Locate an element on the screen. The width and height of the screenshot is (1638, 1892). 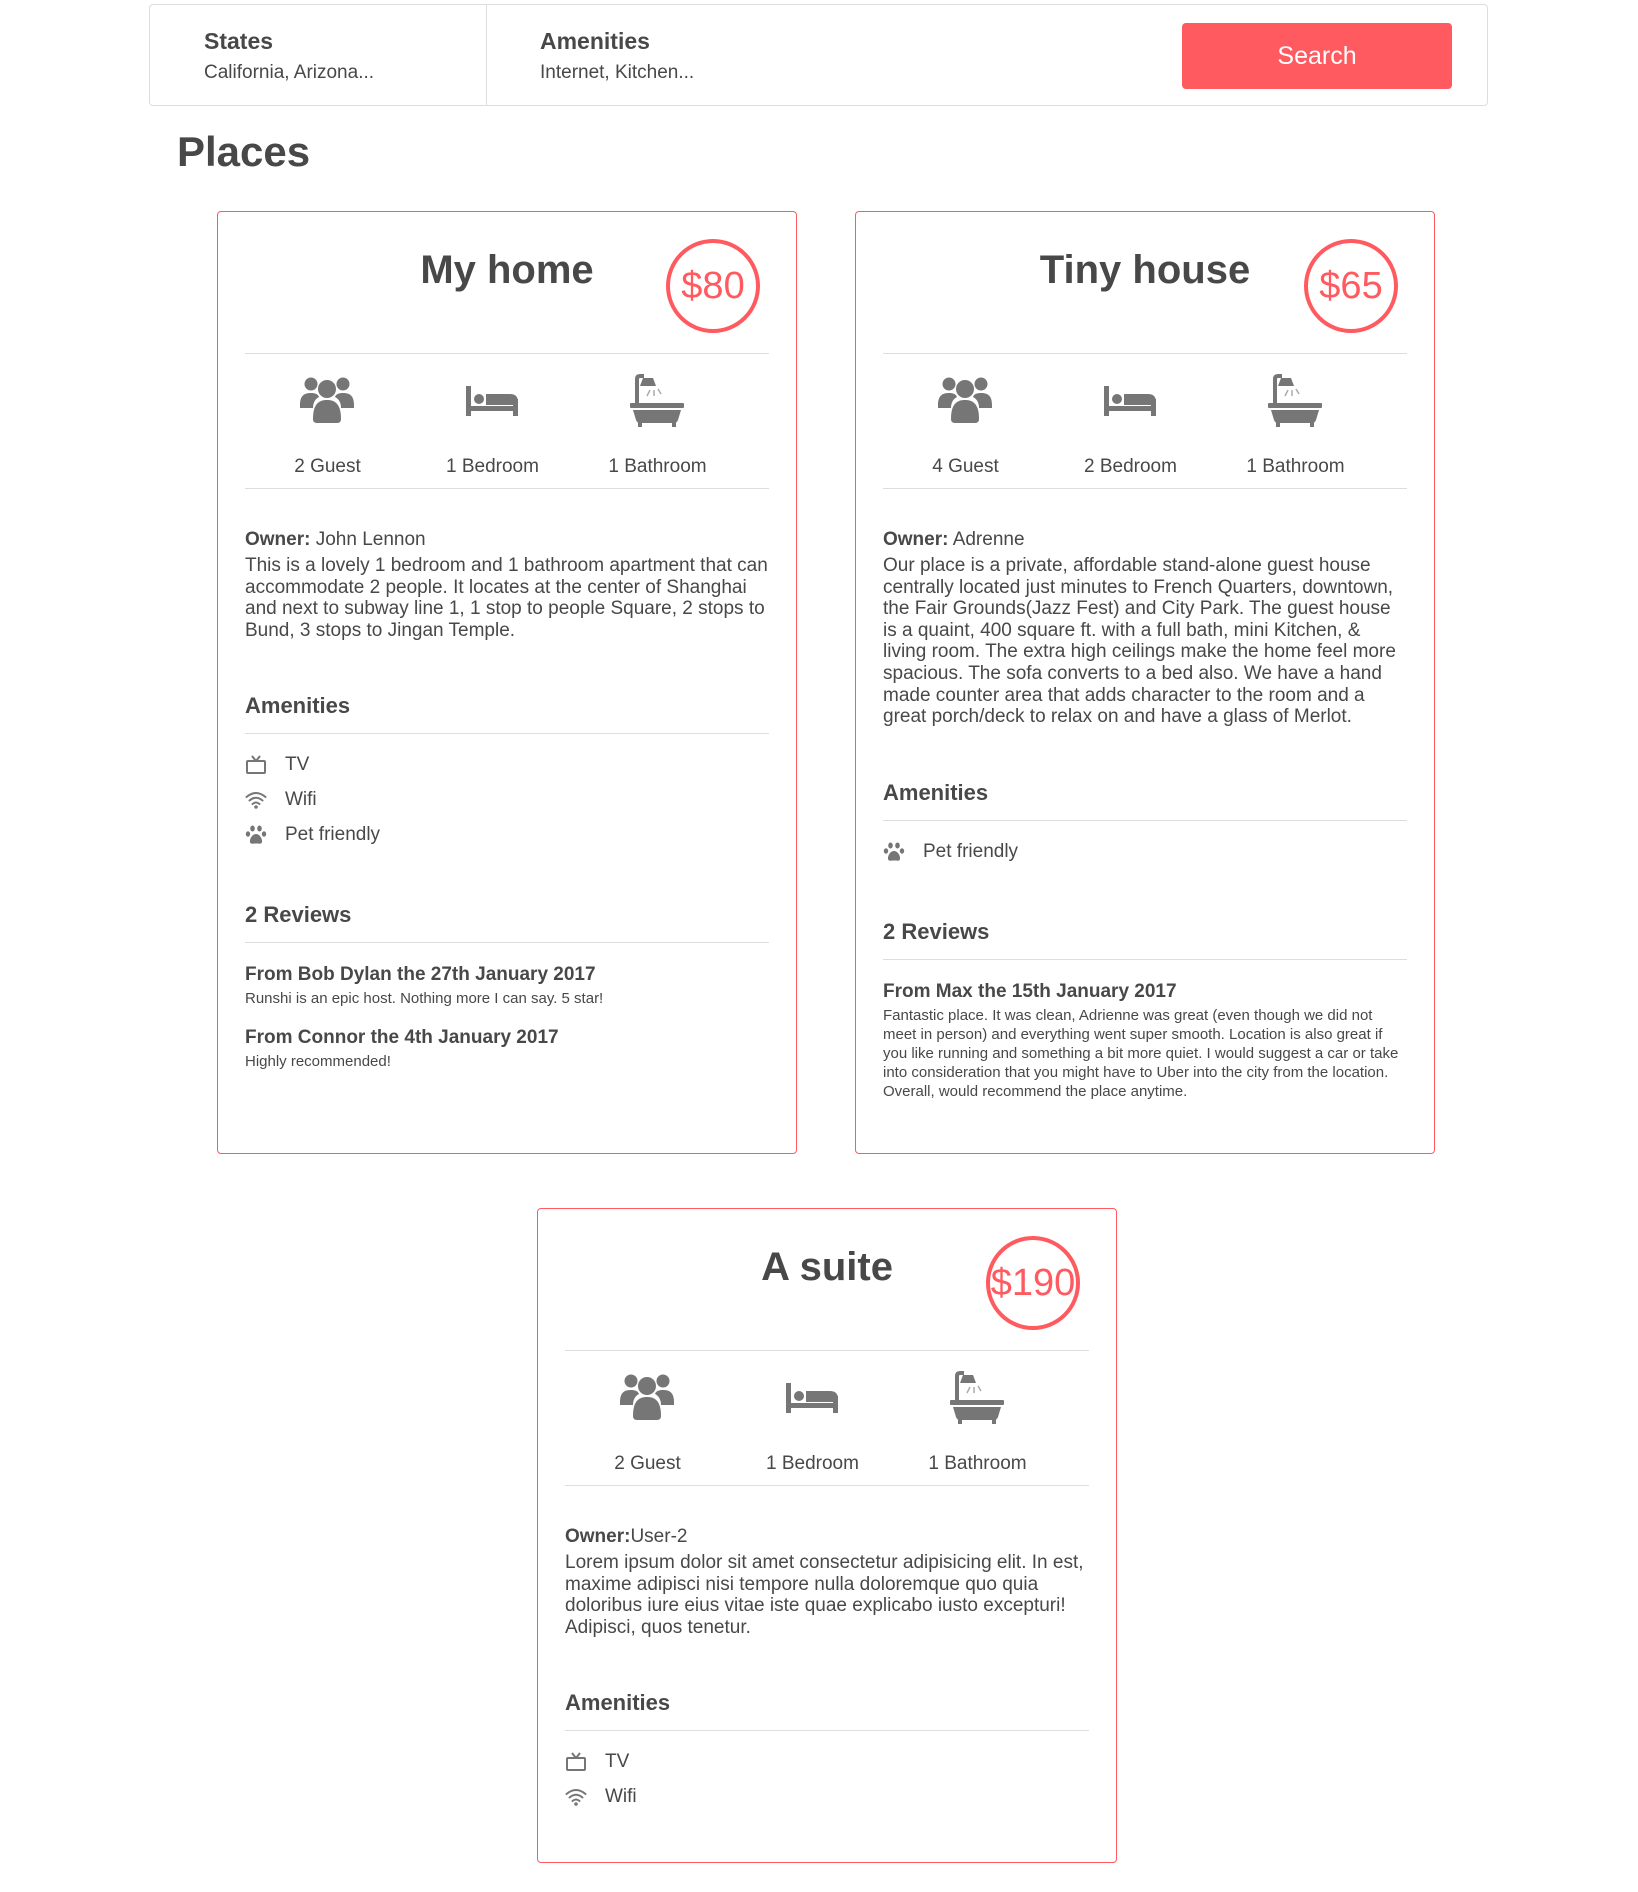
owner-name: Adrenne is located at coordinates (988, 539).